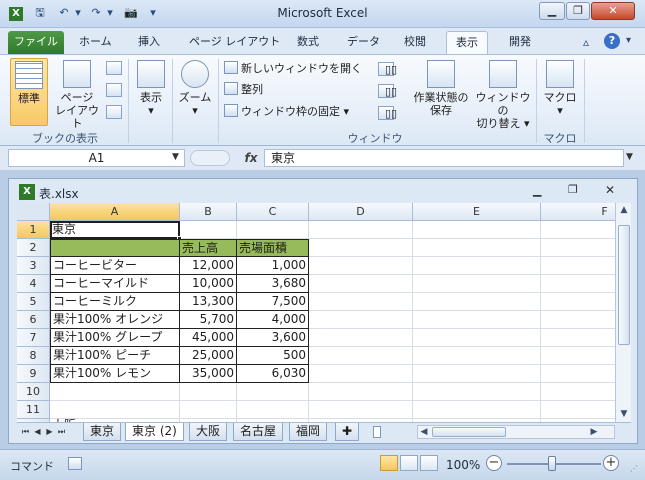  What do you see at coordinates (516, 432) in the screenshot?
I see `horizontal-scrollbar: ◀ ▶` at bounding box center [516, 432].